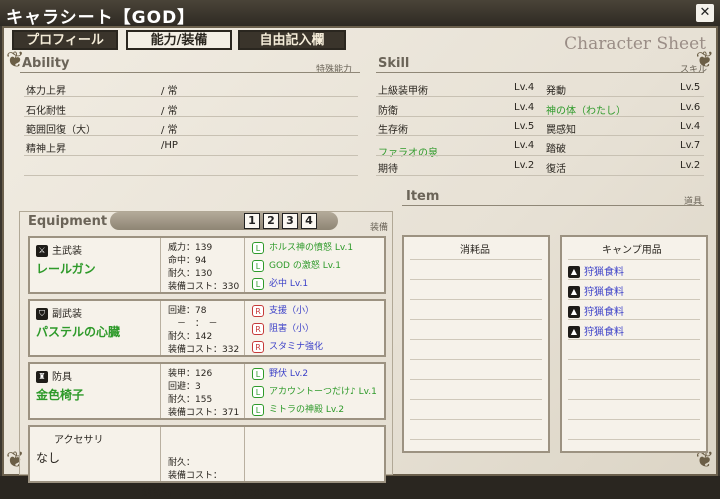 The width and height of the screenshot is (720, 499). I want to click on slot-label: ⚔ 主武装, so click(59, 249).